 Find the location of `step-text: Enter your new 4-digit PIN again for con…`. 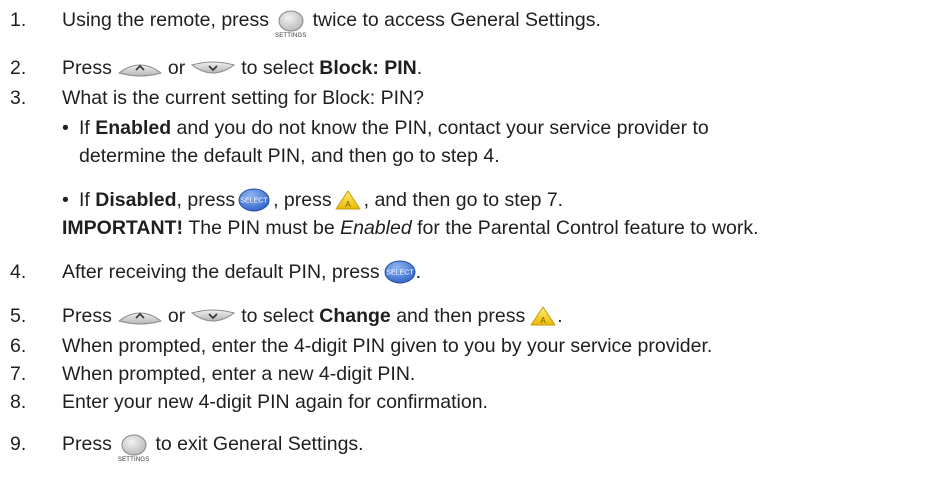

step-text: Enter your new 4-digit PIN again for con… is located at coordinates (275, 401).